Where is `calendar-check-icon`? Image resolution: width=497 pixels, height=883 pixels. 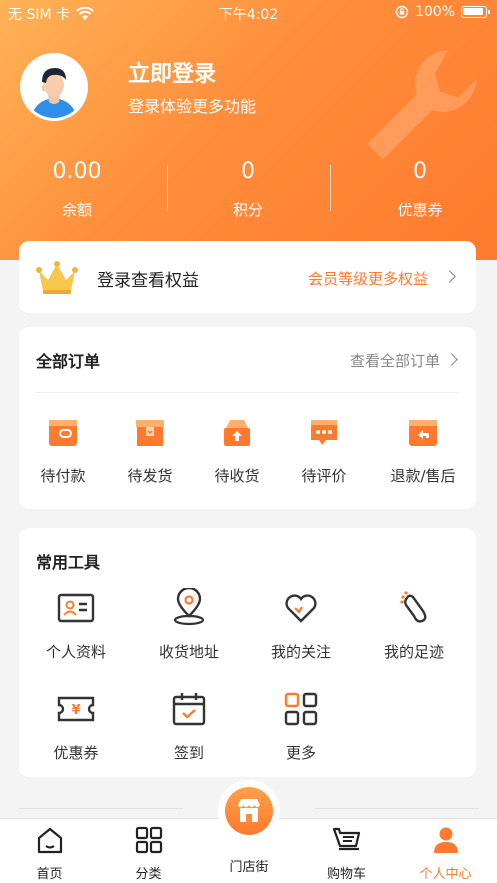 calendar-check-icon is located at coordinates (189, 709).